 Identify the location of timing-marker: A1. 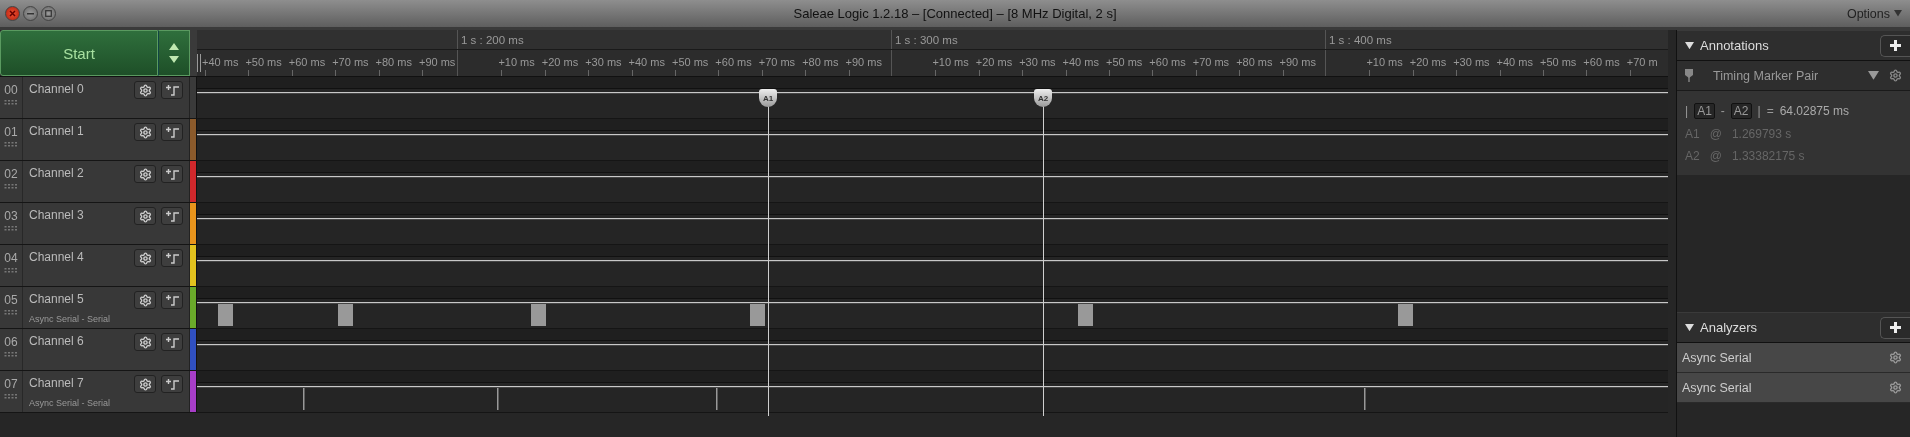
(768, 98).